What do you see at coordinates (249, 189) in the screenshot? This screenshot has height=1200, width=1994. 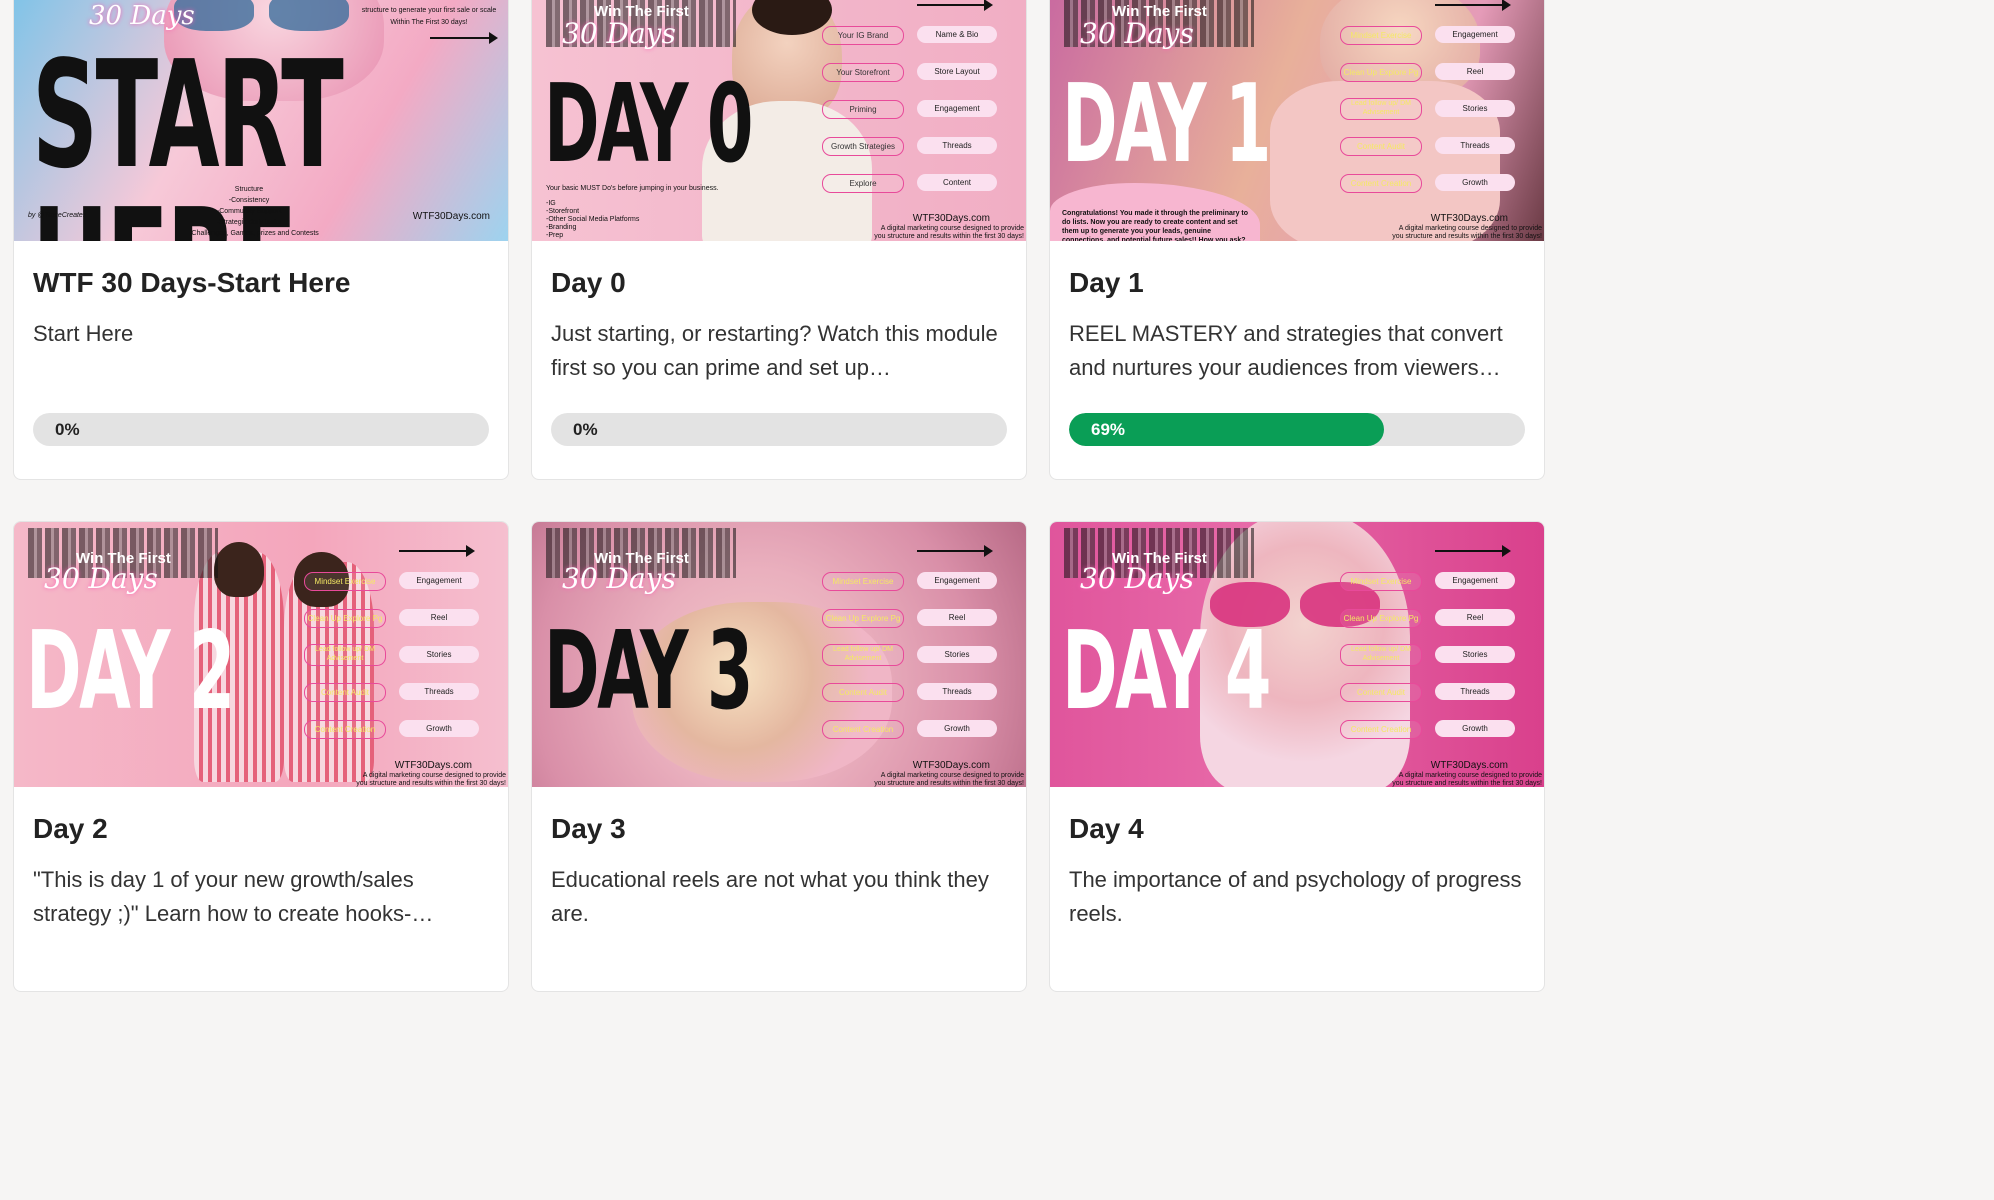 I see `thumbnail-text: Structure` at bounding box center [249, 189].